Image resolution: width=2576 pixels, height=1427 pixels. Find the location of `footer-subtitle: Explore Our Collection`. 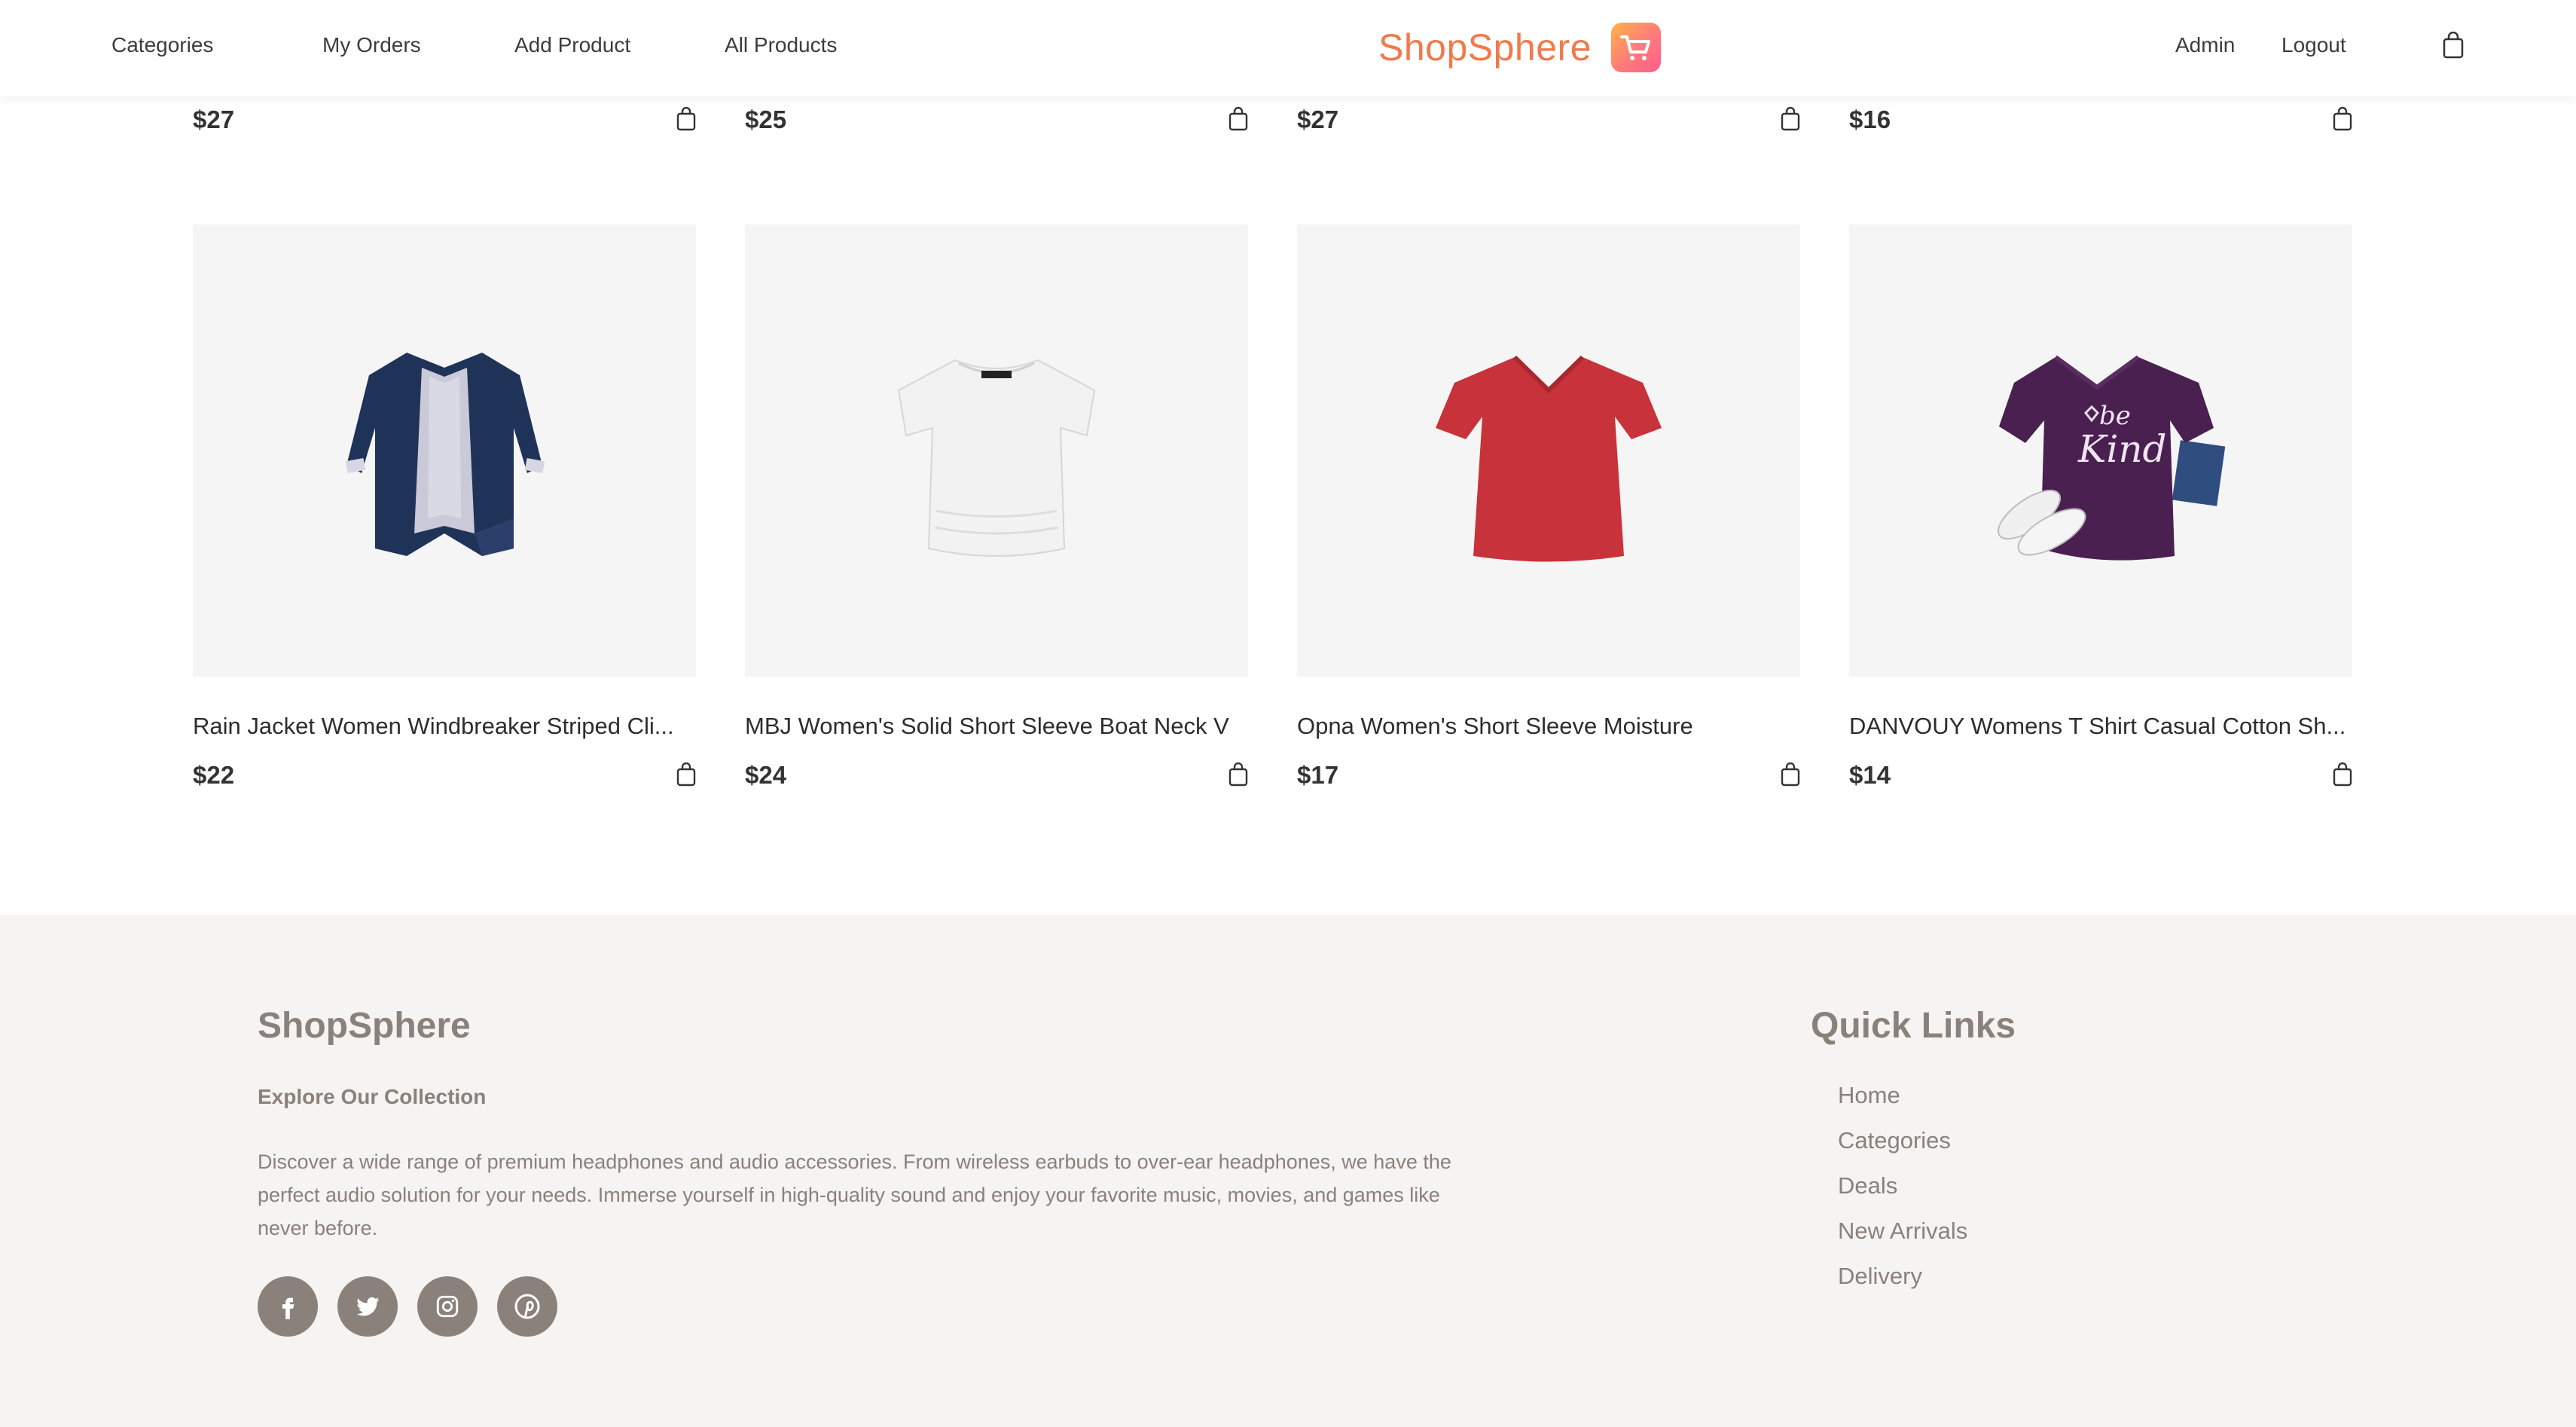

footer-subtitle: Explore Our Collection is located at coordinates (373, 1096).